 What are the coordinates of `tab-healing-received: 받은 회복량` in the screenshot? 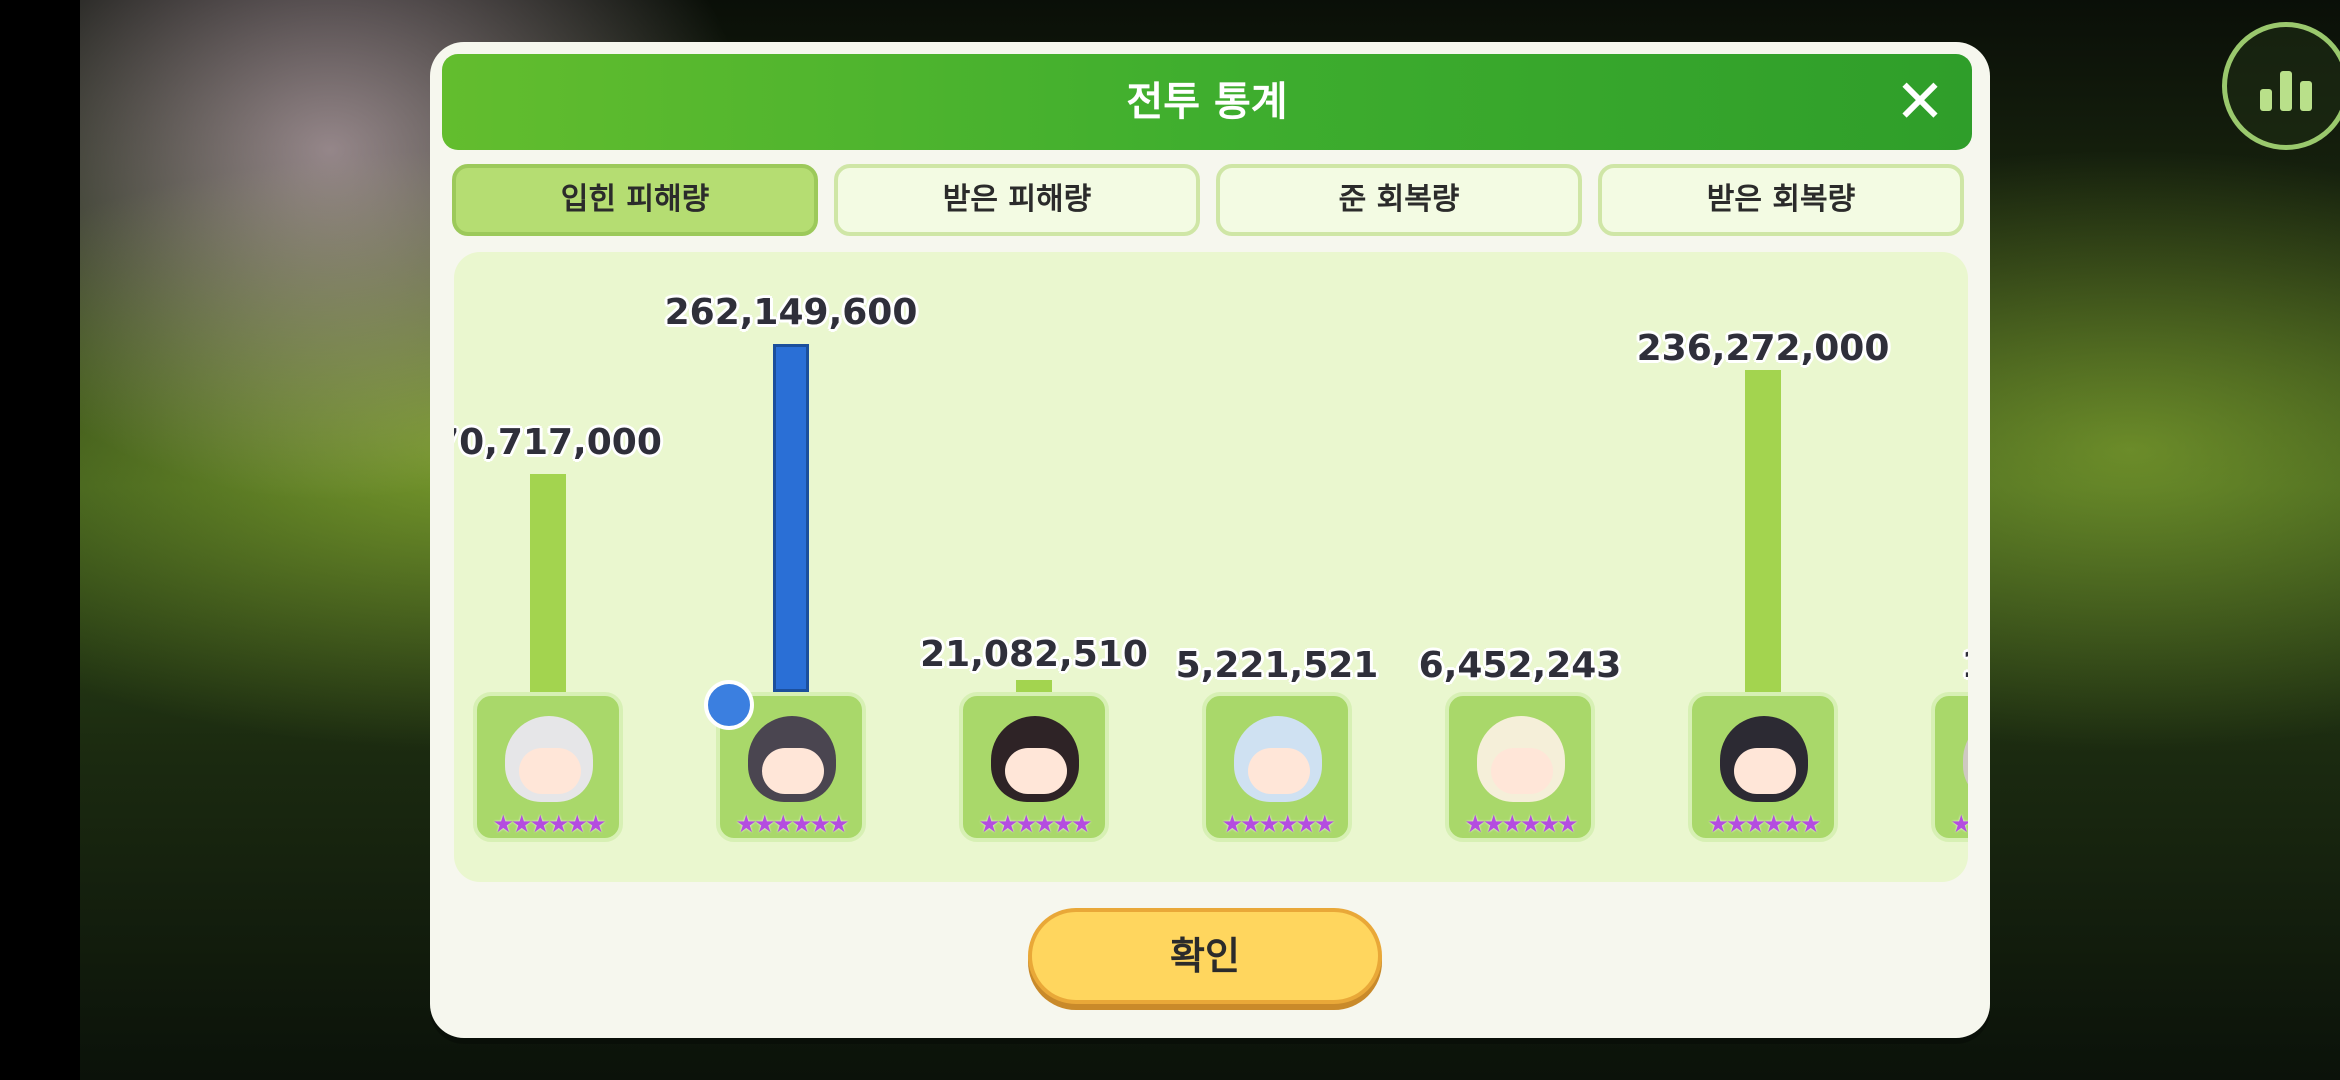 It's located at (1781, 200).